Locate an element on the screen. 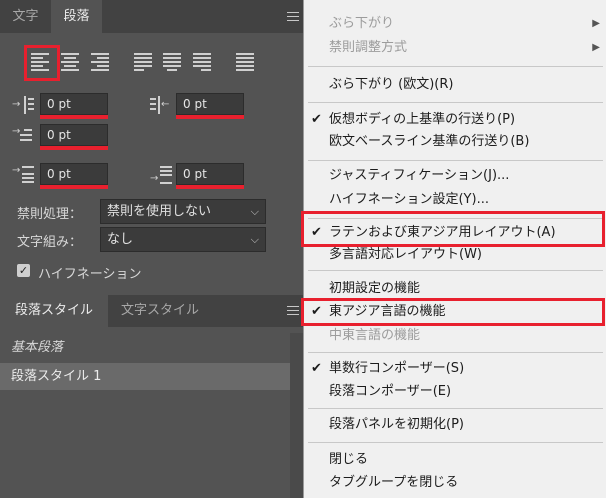 This screenshot has width=606, height=498. space-before-icon: → is located at coordinates (23, 176).